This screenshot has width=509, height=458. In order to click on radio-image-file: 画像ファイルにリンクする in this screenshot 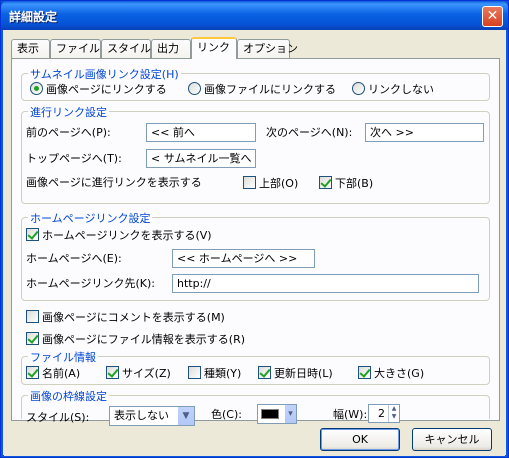, I will do `click(262, 89)`.